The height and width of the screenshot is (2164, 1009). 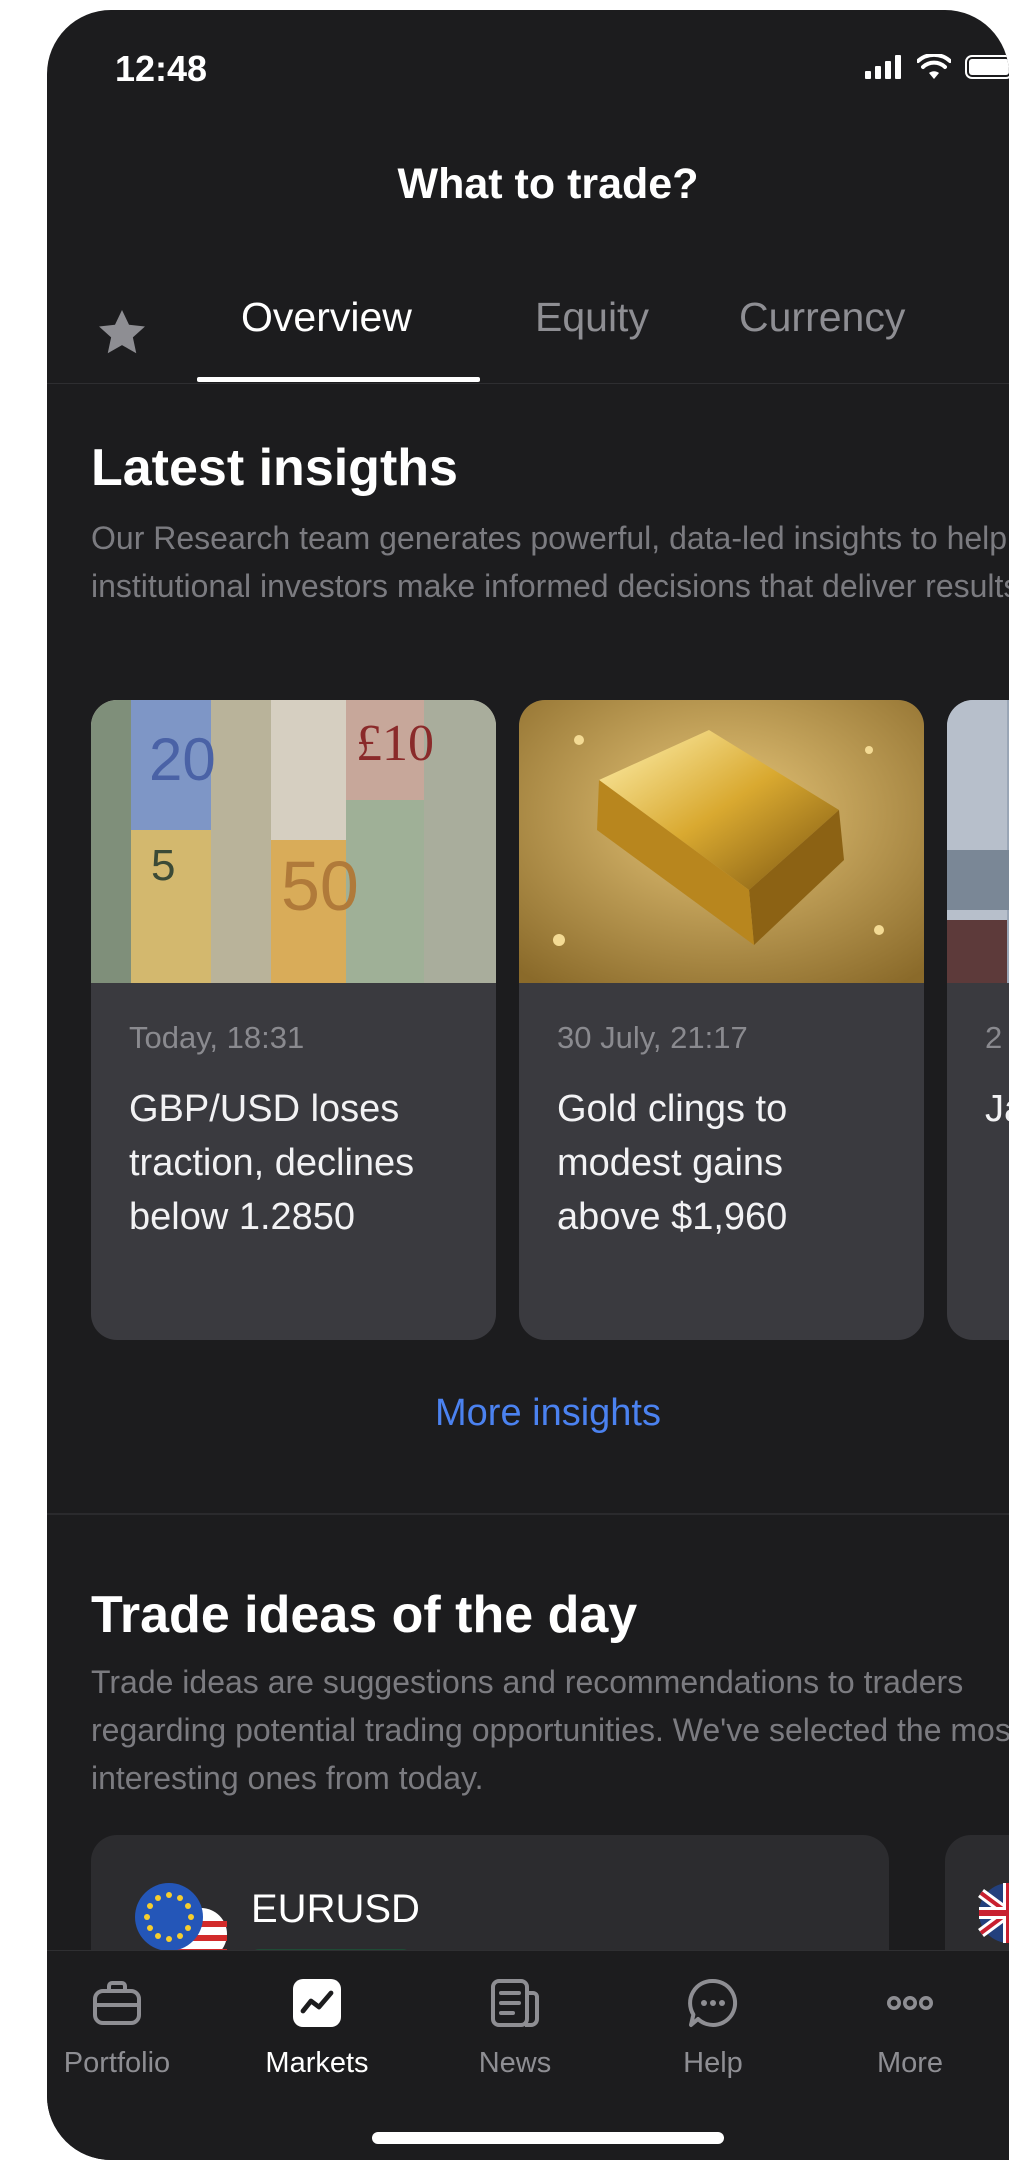 I want to click on more-insights-link: More insights, so click(x=528, y=1413).